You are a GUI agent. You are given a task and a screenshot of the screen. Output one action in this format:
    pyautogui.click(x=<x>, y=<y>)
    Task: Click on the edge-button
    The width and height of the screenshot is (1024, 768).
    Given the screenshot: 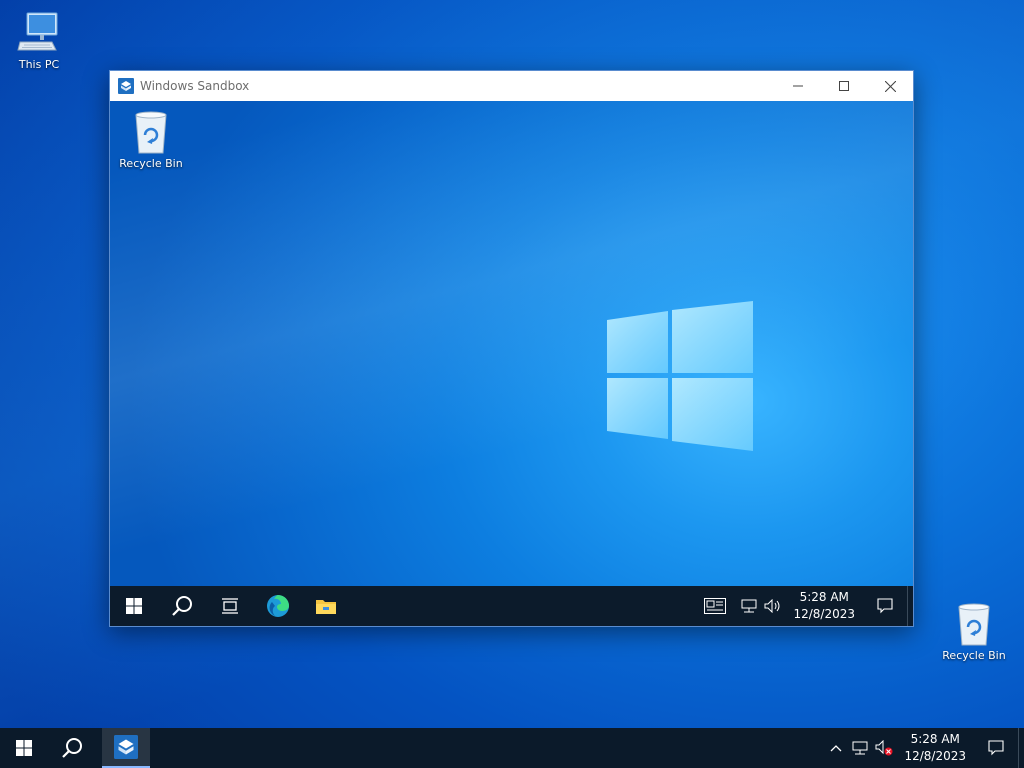 What is the action you would take?
    pyautogui.click(x=278, y=606)
    